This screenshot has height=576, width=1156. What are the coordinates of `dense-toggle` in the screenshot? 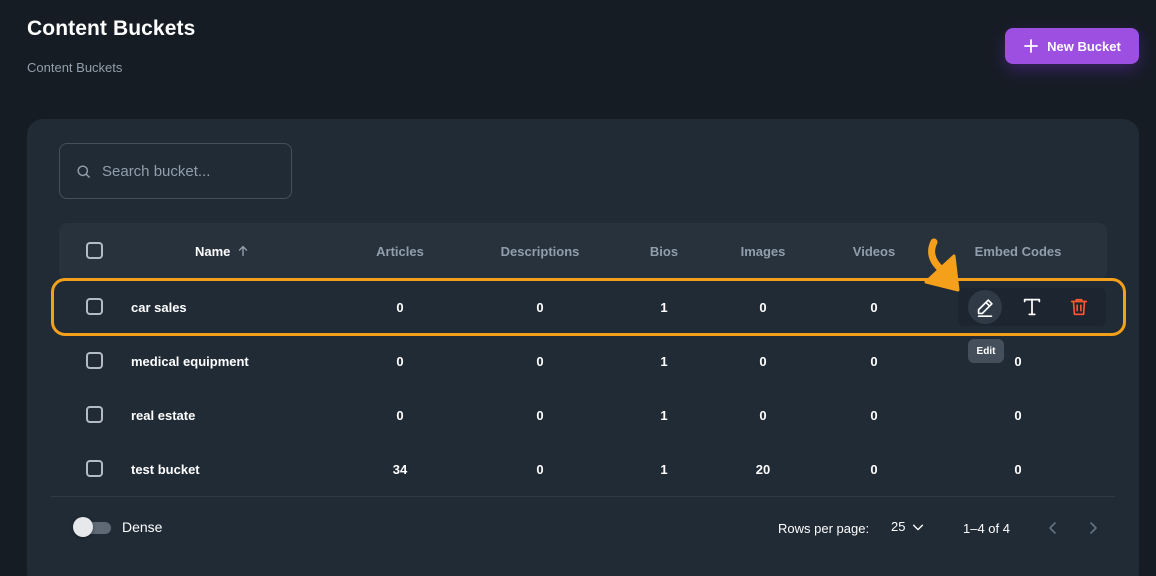 It's located at (92, 527).